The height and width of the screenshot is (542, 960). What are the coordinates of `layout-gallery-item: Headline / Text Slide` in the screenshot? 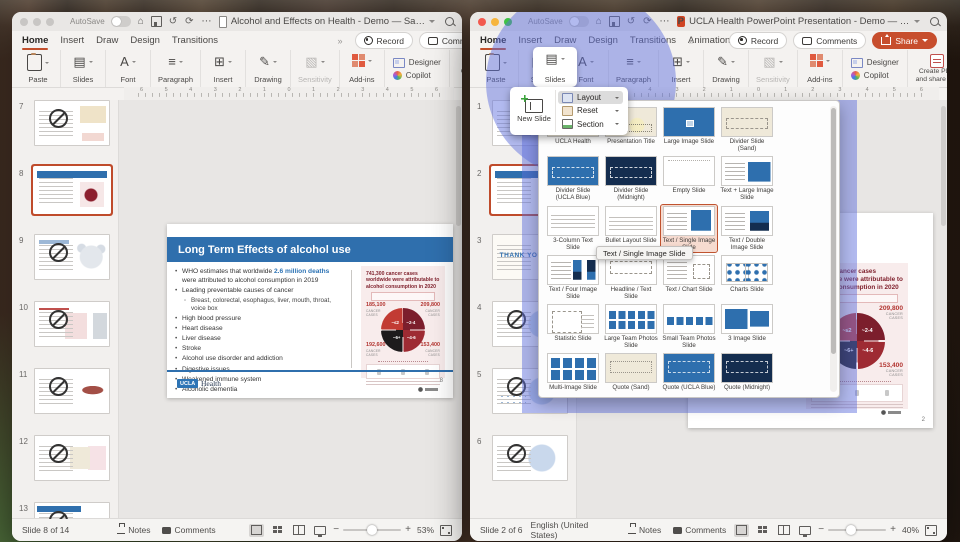 It's located at (631, 277).